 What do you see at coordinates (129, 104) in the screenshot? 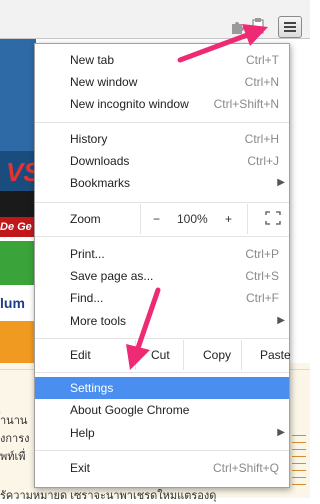
I see `menu-item-label: New incognito window` at bounding box center [129, 104].